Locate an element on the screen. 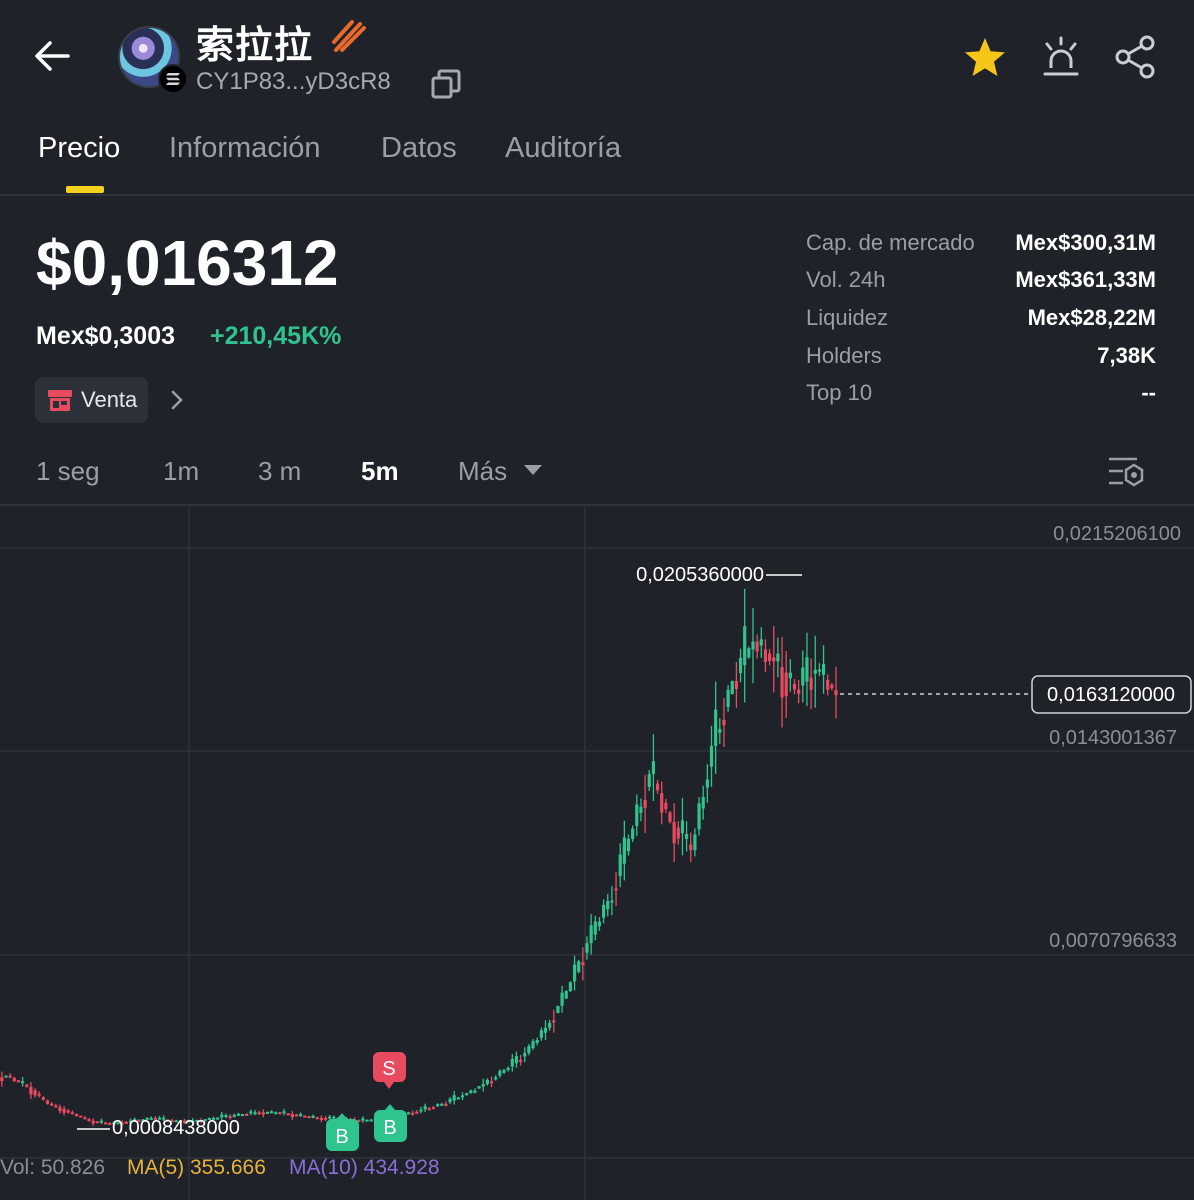  stat-value-volume: Mex$361,33M is located at coordinates (1085, 279).